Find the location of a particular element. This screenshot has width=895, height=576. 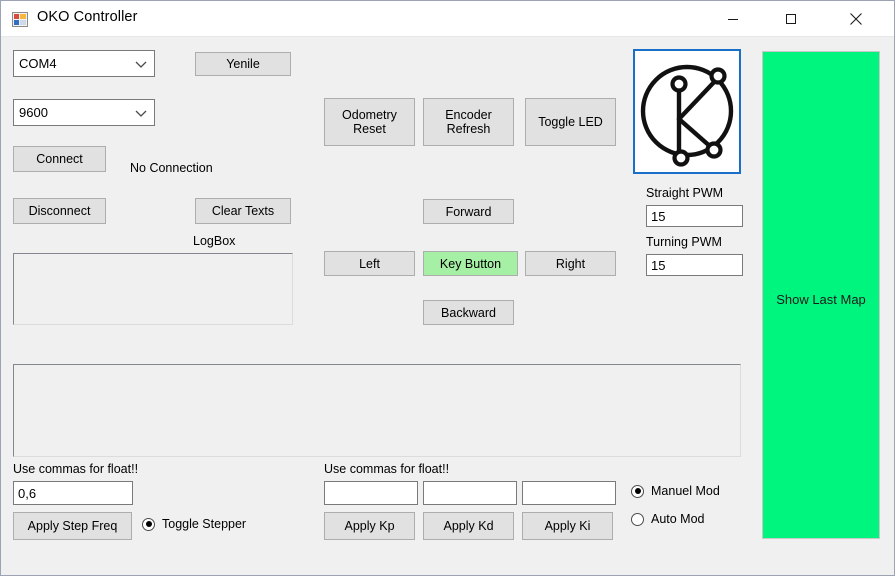

pid-hint-label: Use commas for float!! is located at coordinates (387, 469).